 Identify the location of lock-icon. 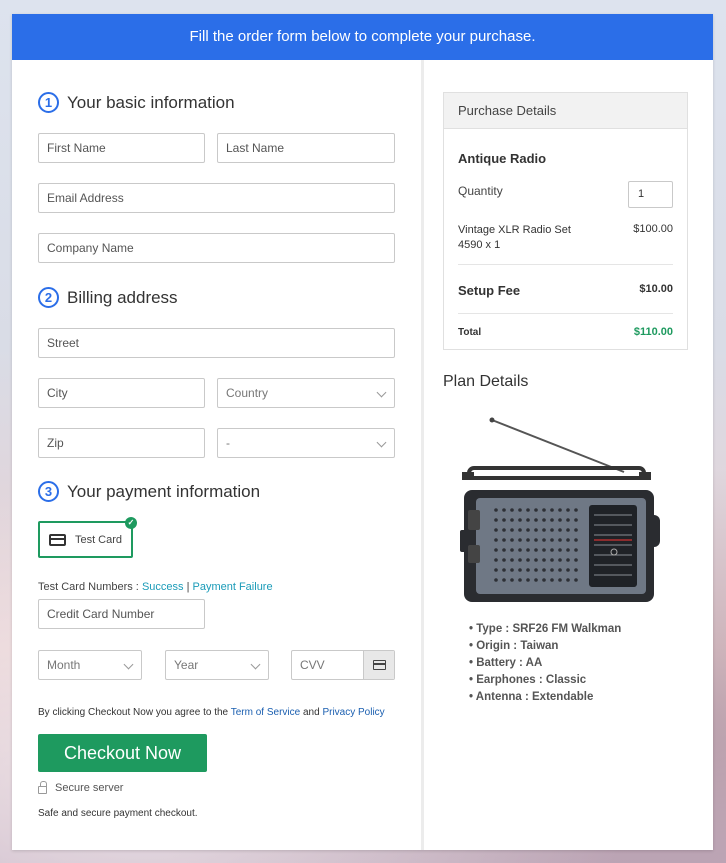
(42, 787).